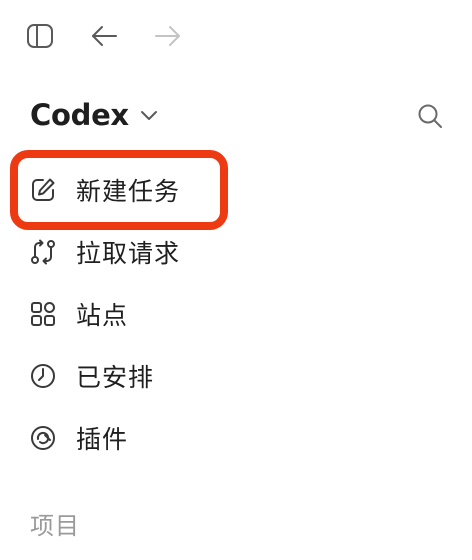  Describe the element at coordinates (102, 439) in the screenshot. I see `nav-item-label: 插件` at that location.